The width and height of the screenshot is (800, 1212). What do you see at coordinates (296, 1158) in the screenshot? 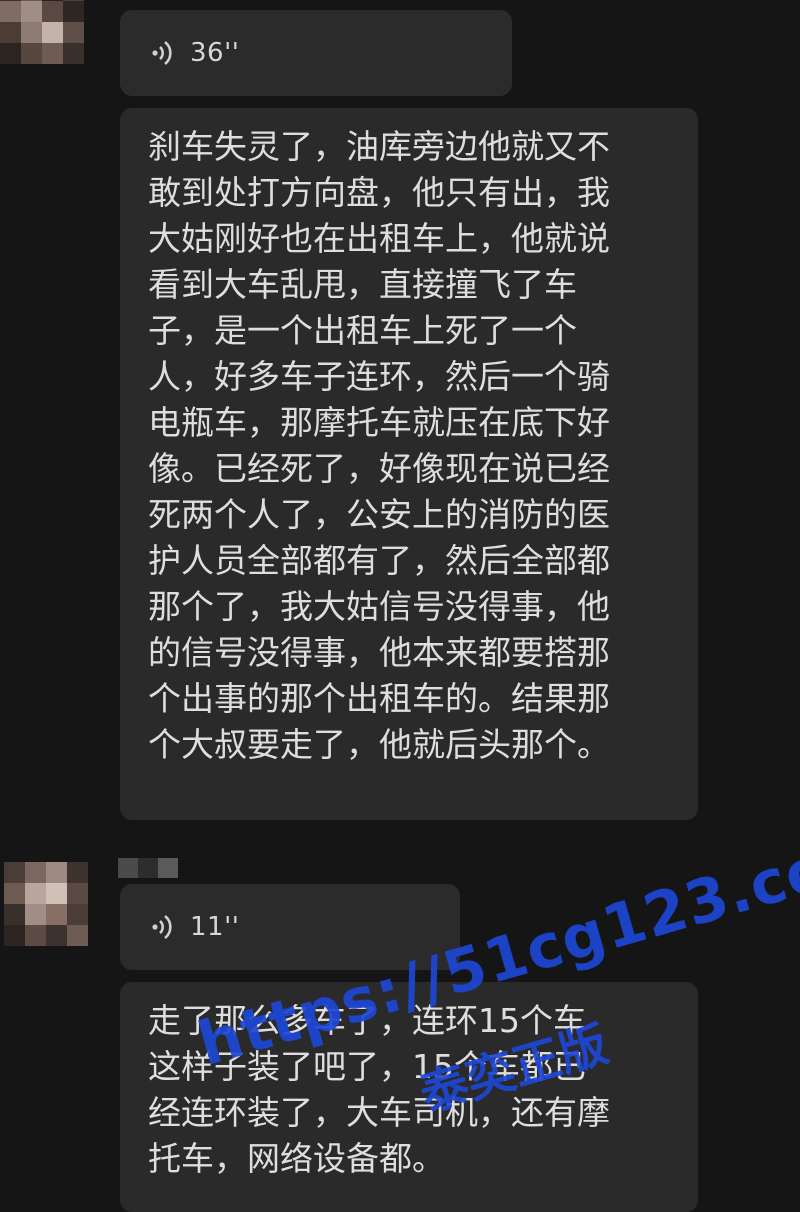
I see `transcription-line: 托车，网络设备都。` at bounding box center [296, 1158].